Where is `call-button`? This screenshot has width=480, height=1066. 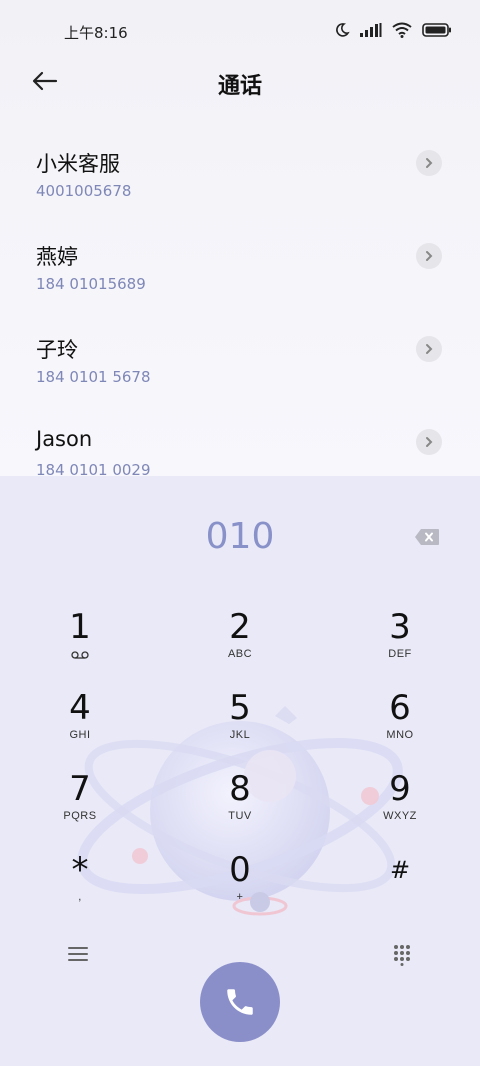
call-button is located at coordinates (240, 1002).